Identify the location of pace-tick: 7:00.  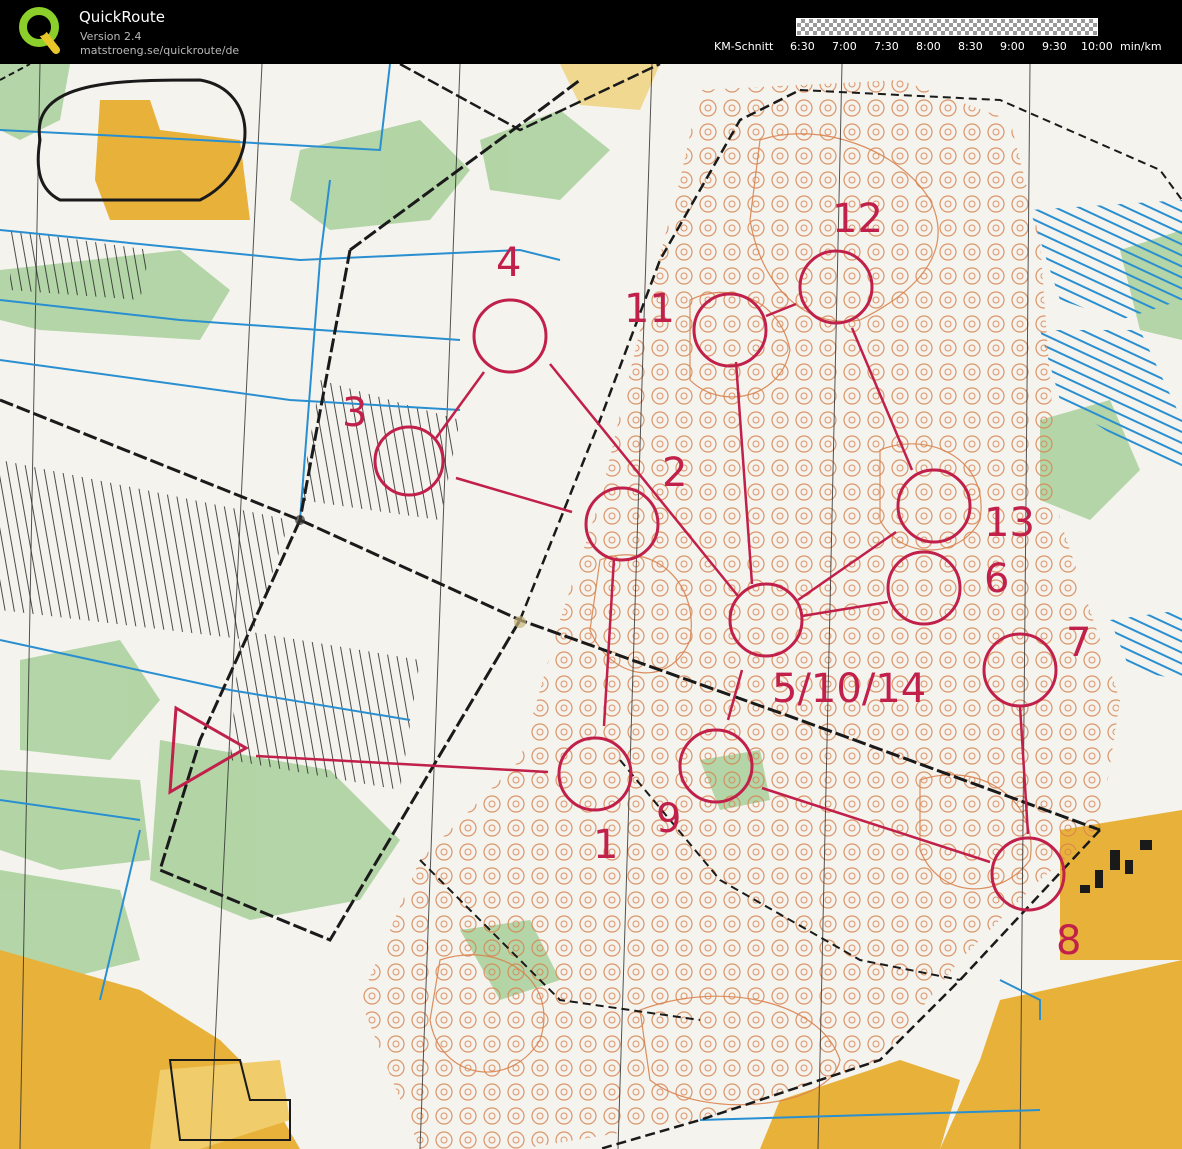
(844, 46).